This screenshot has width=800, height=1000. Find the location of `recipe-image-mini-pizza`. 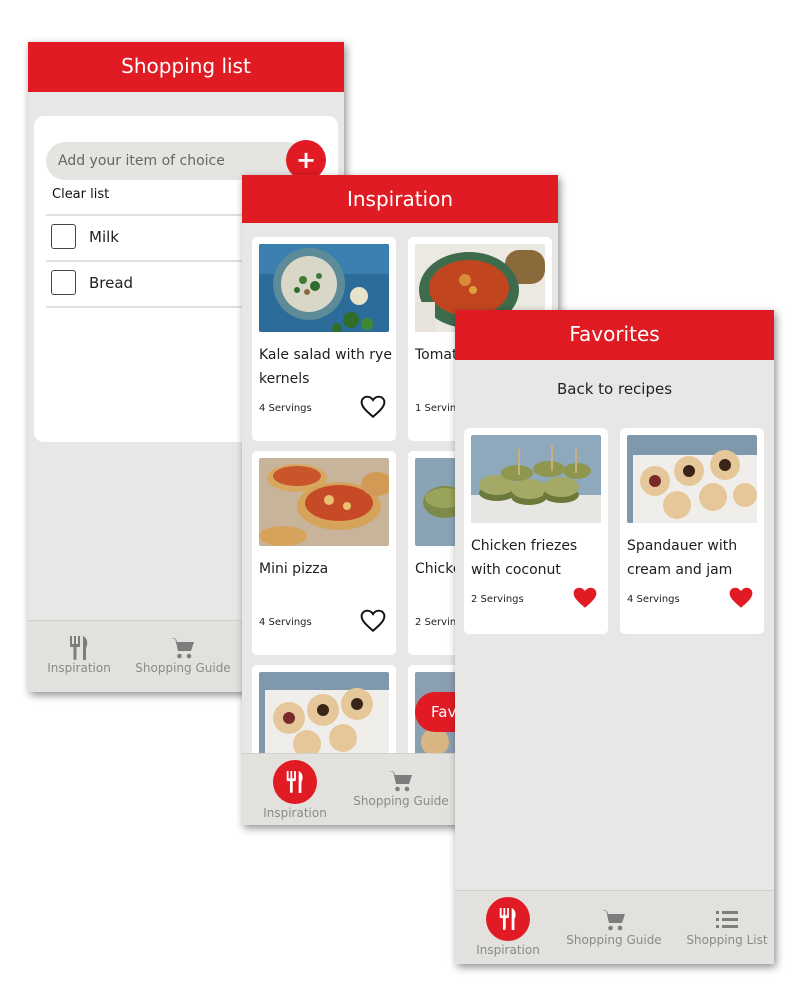

recipe-image-mini-pizza is located at coordinates (324, 502).